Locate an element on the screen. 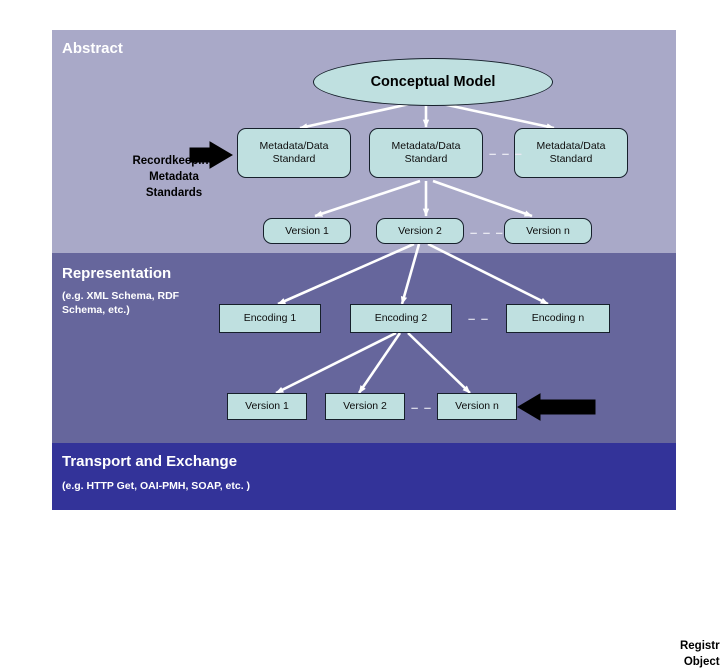 This screenshot has width=720, height=670. encoding-version-node-3-label: Version n is located at coordinates (477, 406).